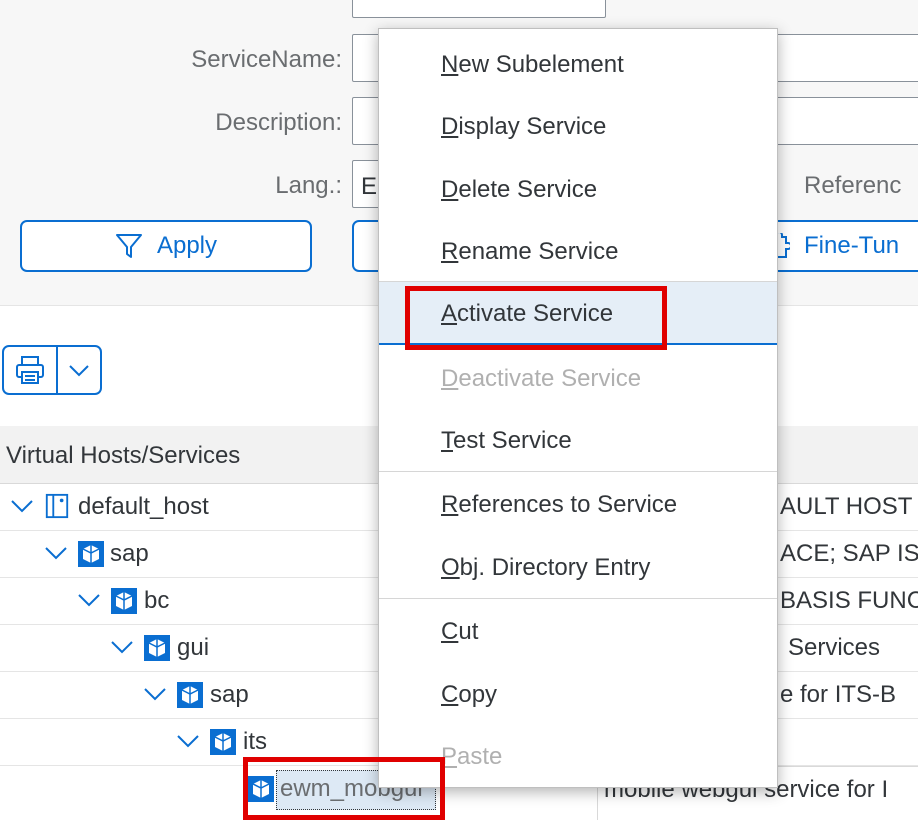  Describe the element at coordinates (369, 186) in the screenshot. I see `lang-value: E` at that location.